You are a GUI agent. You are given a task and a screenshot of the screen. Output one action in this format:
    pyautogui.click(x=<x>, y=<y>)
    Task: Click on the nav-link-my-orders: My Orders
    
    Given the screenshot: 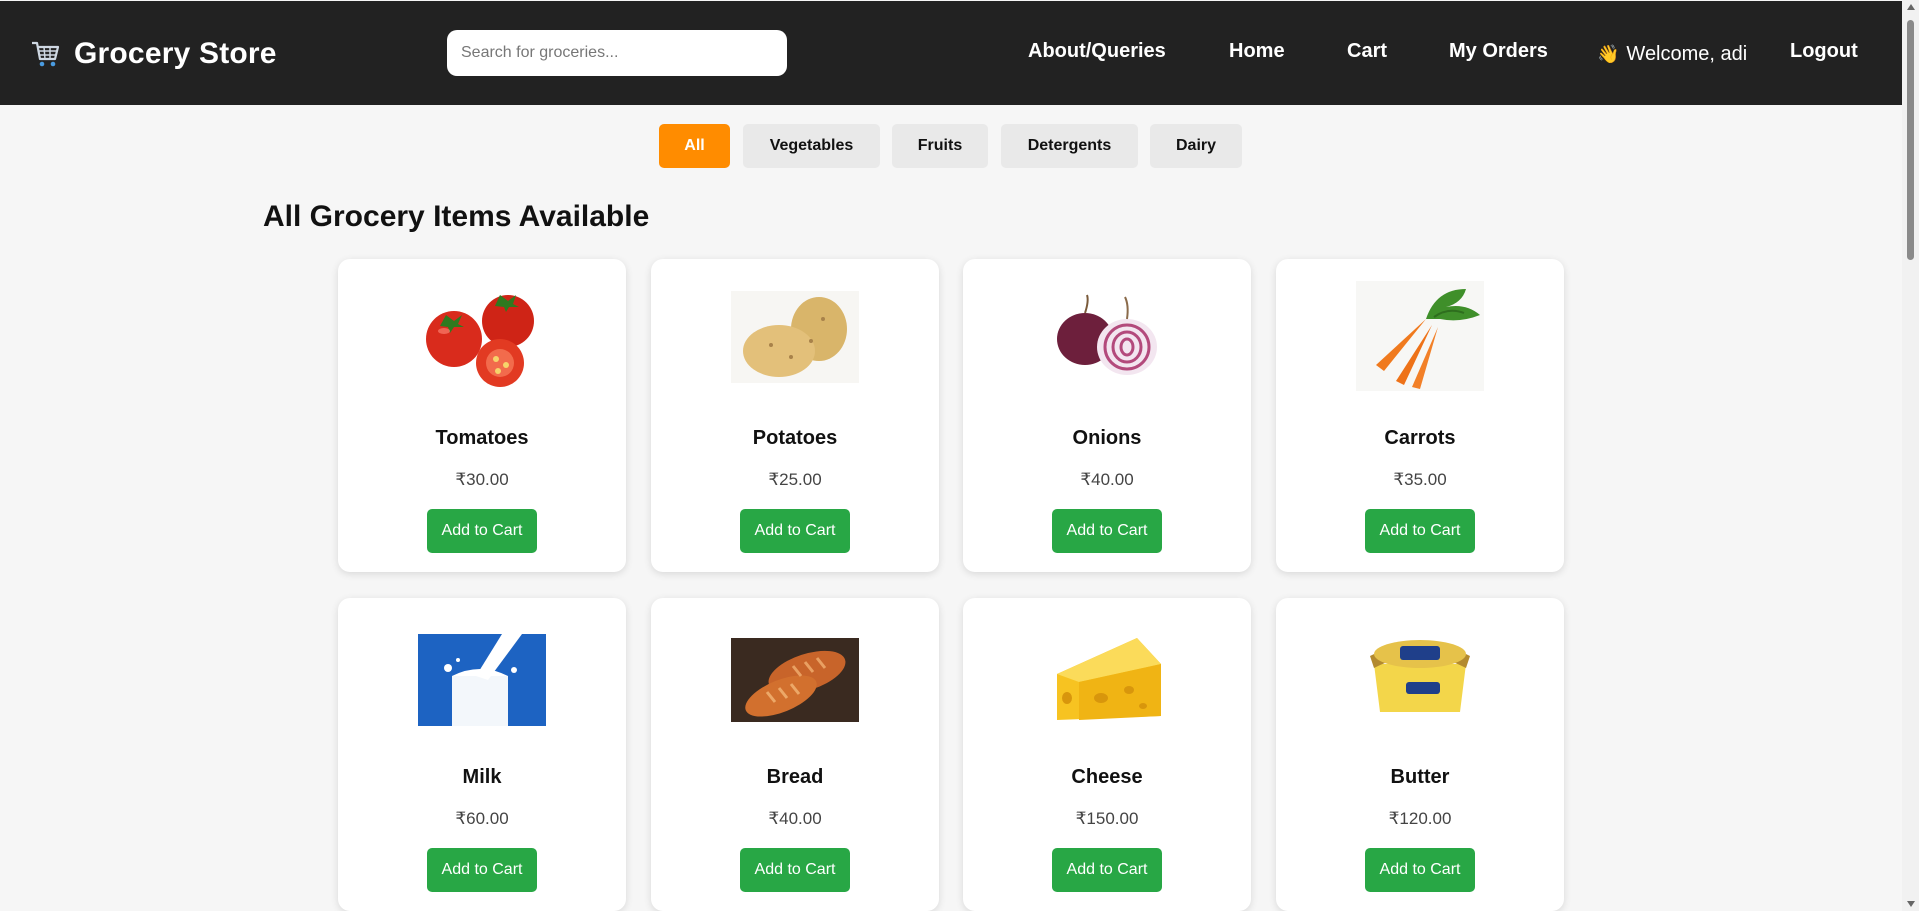 What is the action you would take?
    pyautogui.click(x=1498, y=51)
    